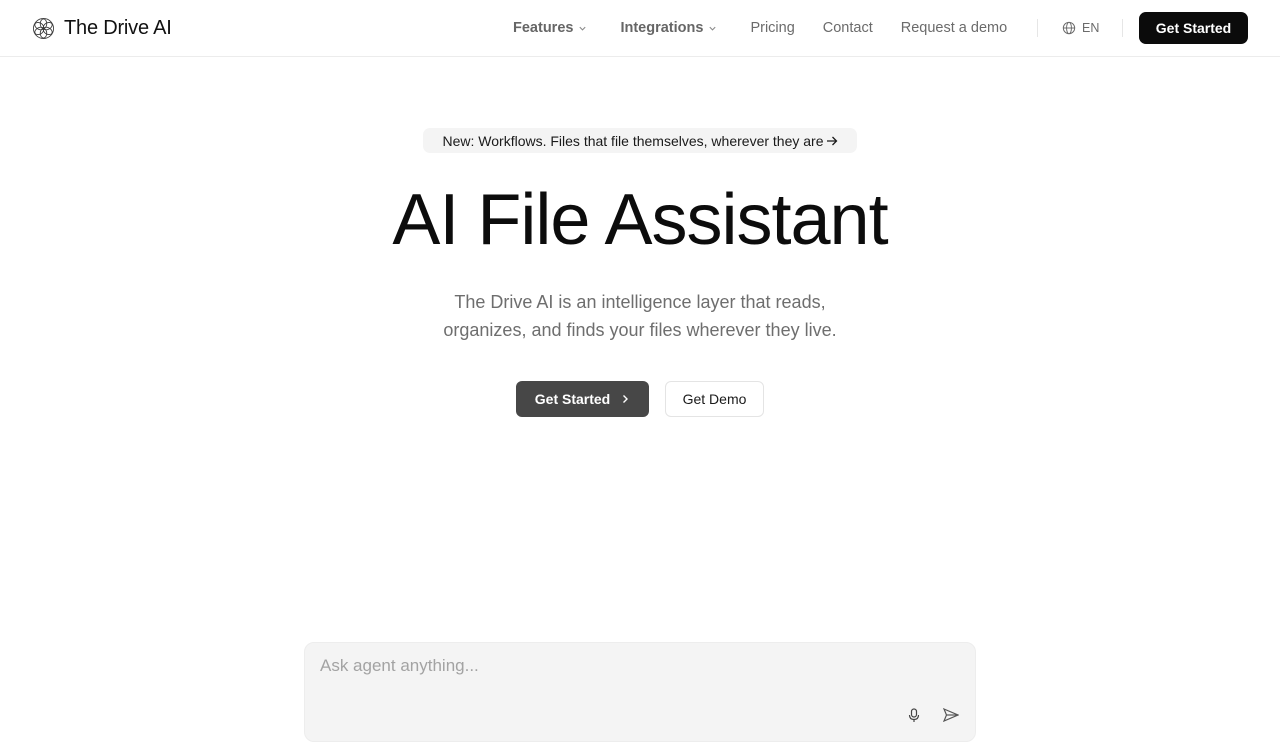 This screenshot has height=742, width=1280. What do you see at coordinates (1069, 28) in the screenshot?
I see `globe-icon` at bounding box center [1069, 28].